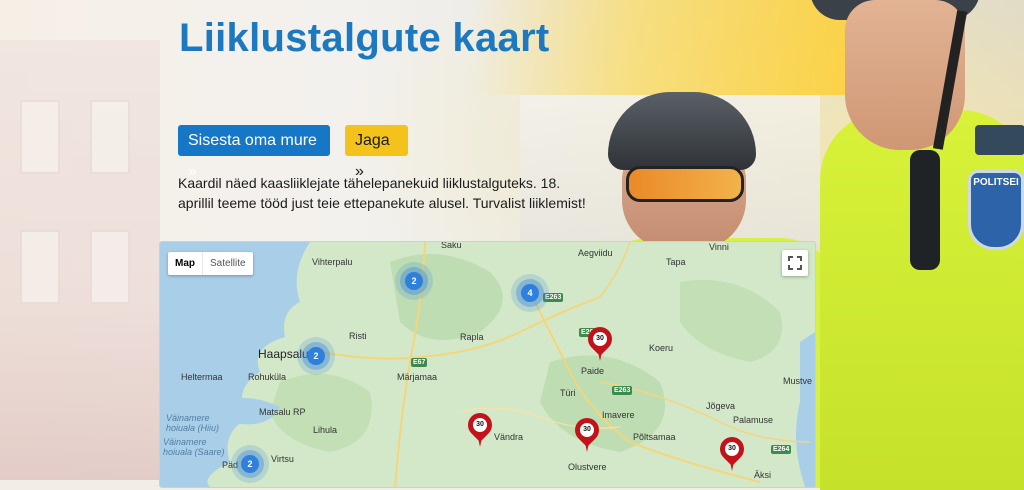  I want to click on map-place-label: Vihterpalu, so click(332, 262).